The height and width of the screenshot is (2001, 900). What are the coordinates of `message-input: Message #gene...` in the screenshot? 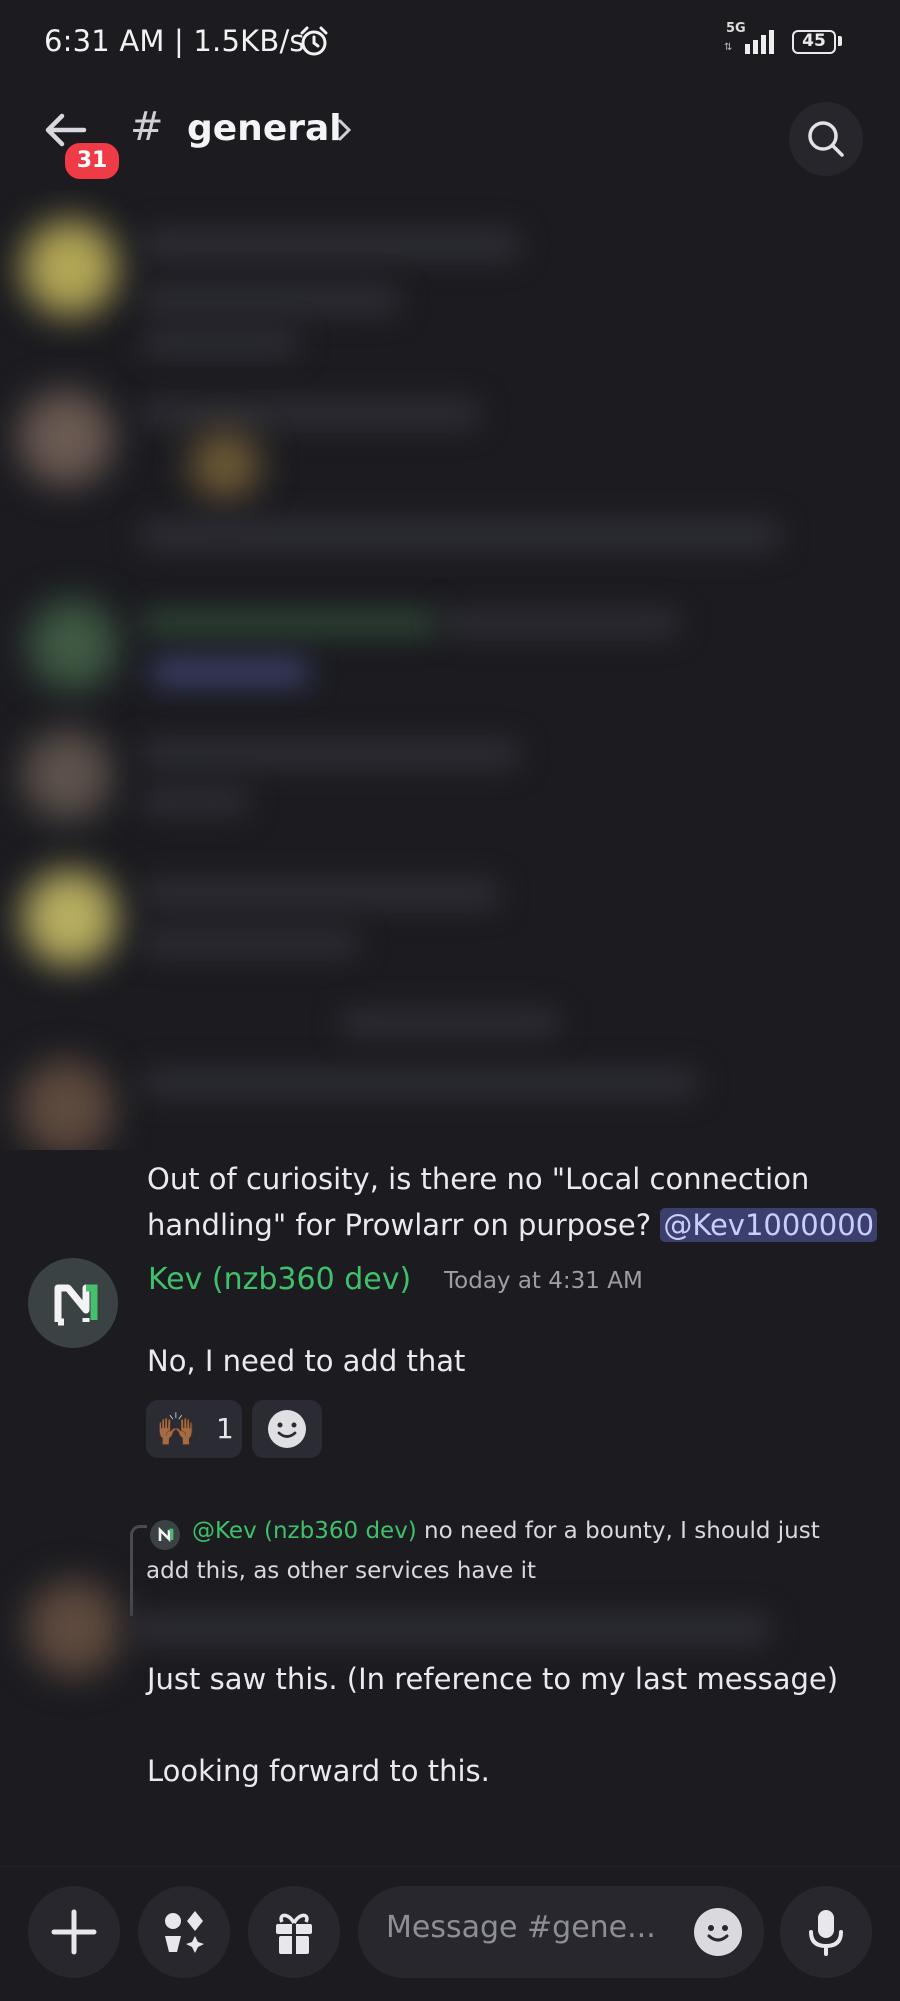 It's located at (561, 1932).